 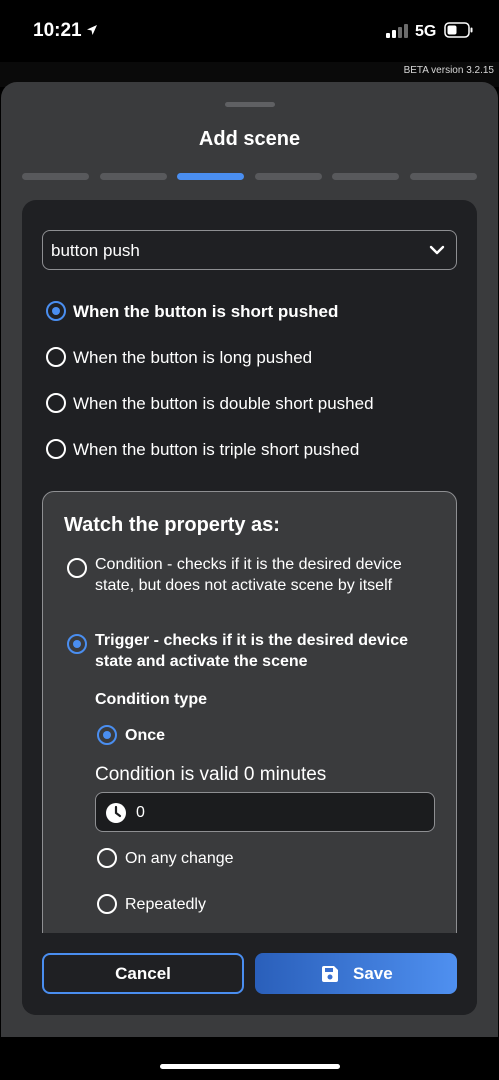 What do you see at coordinates (265, 812) in the screenshot?
I see `minutes-input: 0` at bounding box center [265, 812].